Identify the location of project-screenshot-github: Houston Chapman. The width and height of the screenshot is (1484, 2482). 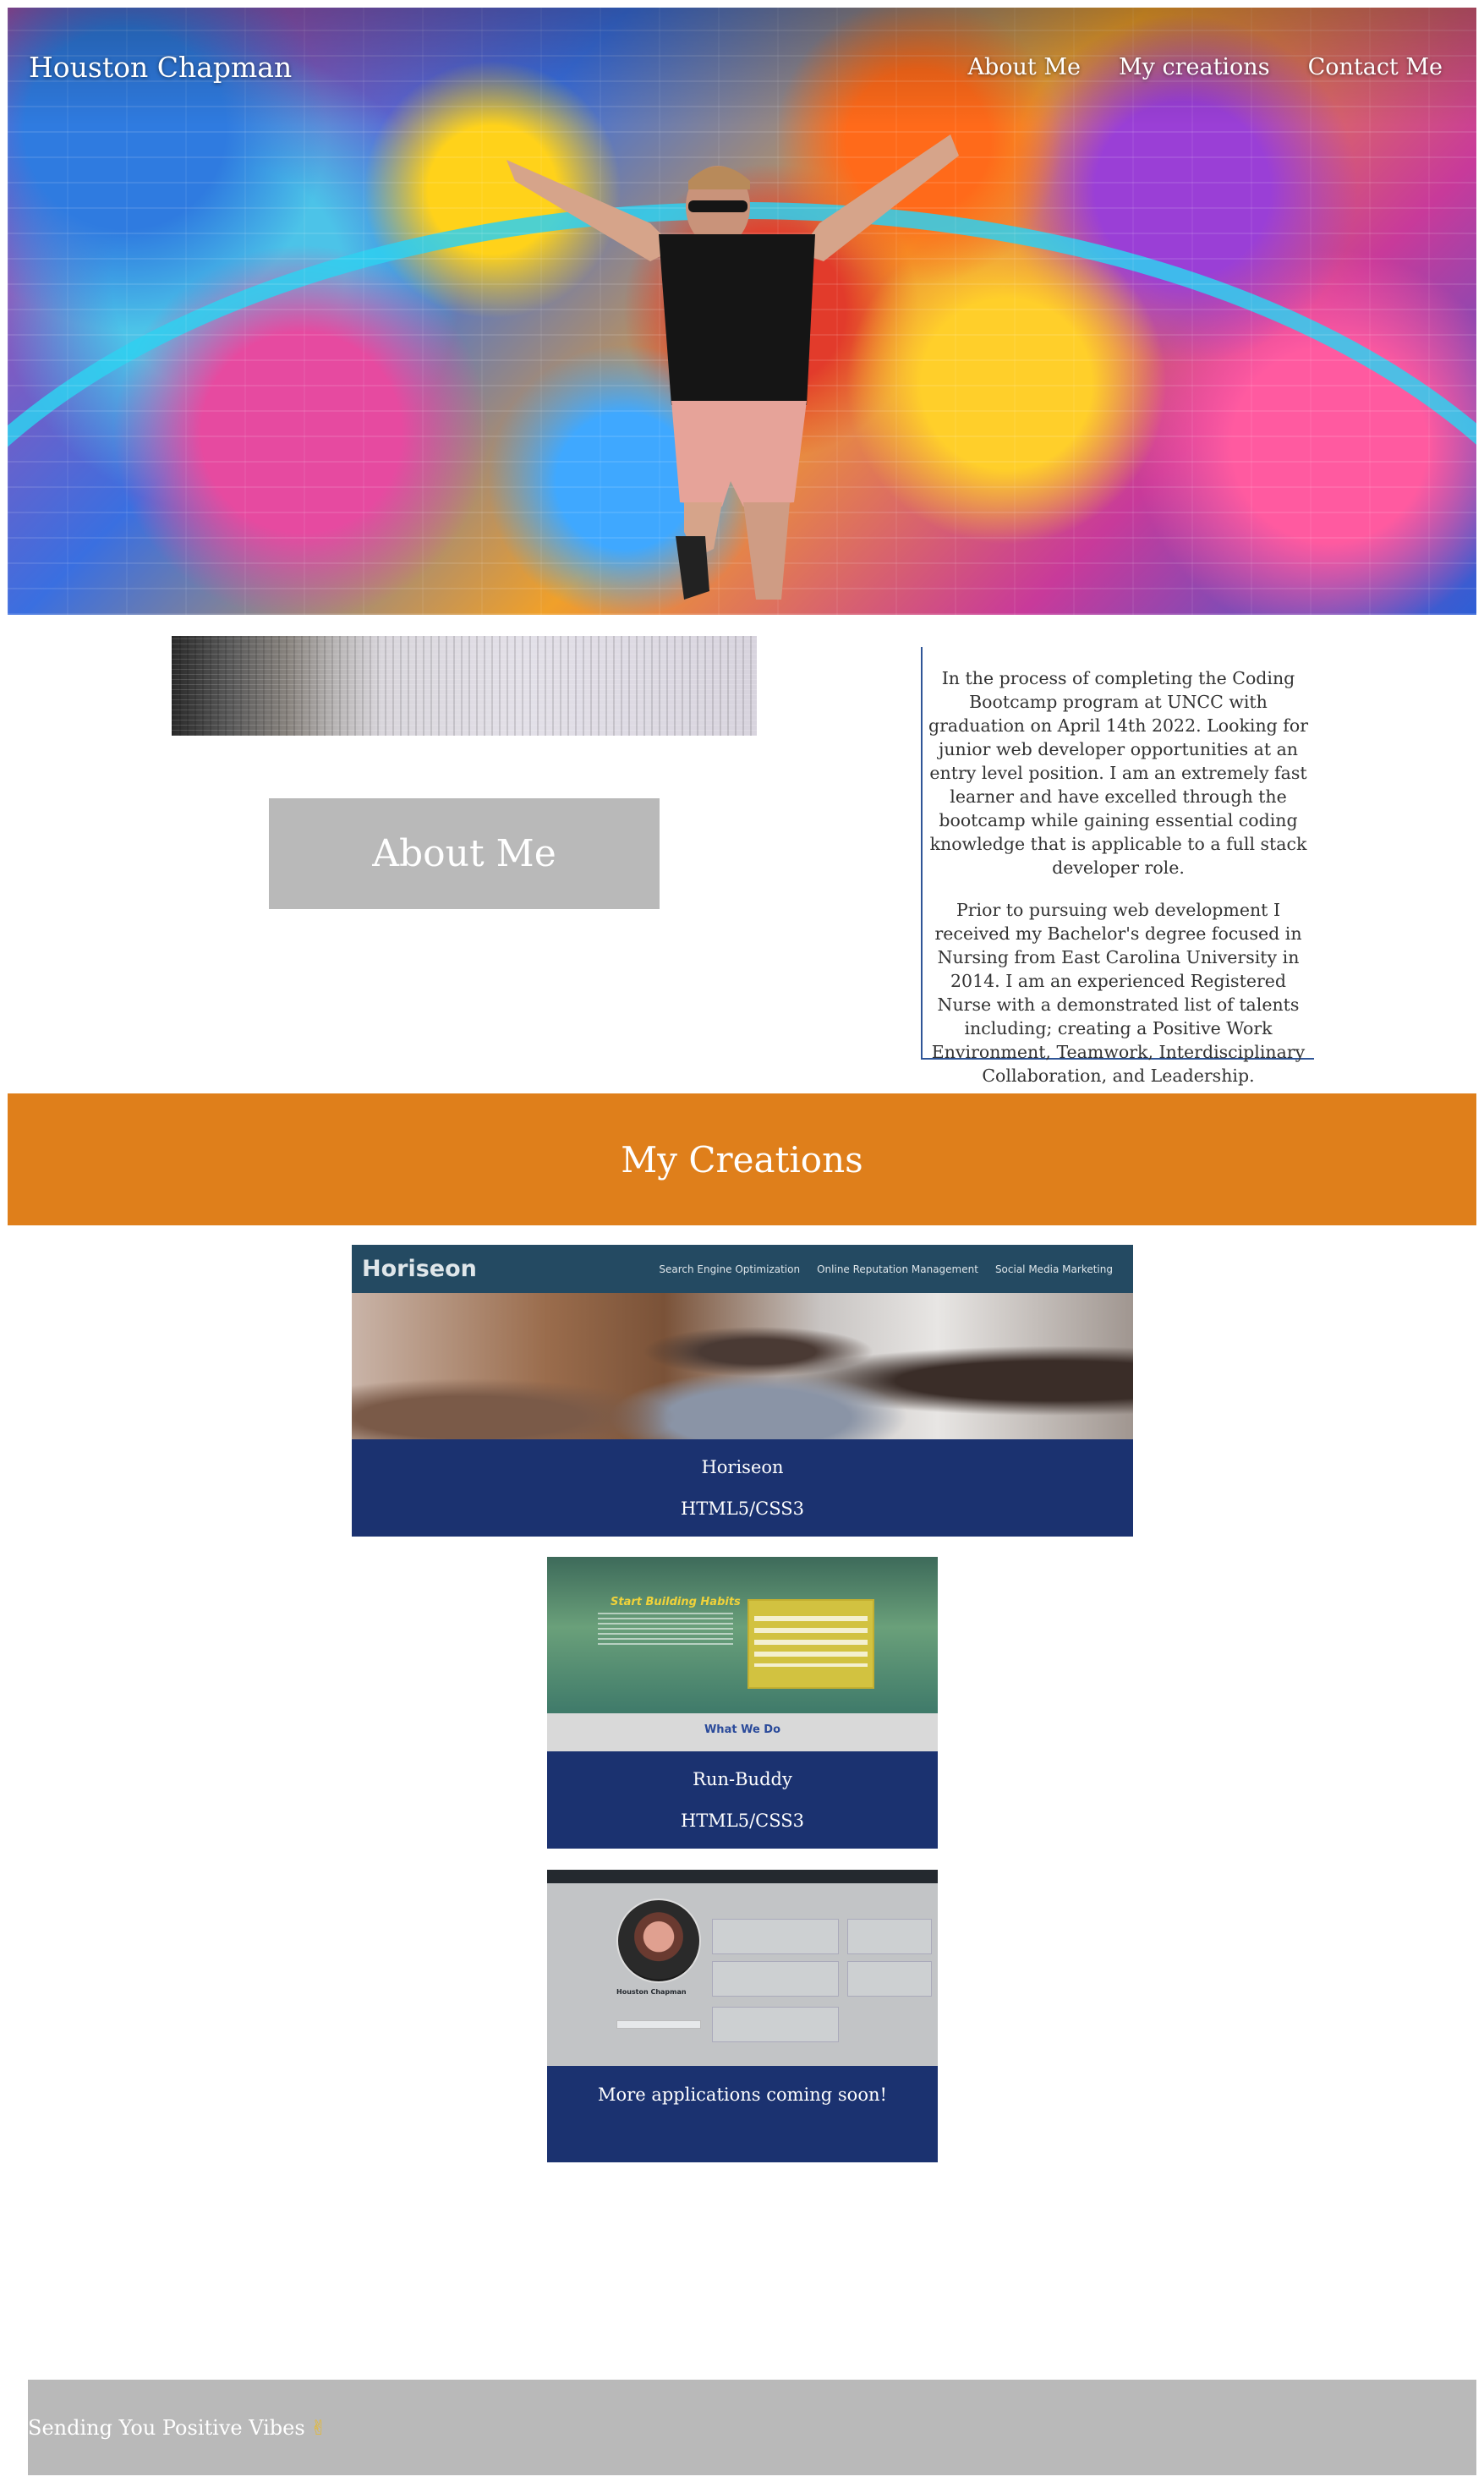
(742, 1968).